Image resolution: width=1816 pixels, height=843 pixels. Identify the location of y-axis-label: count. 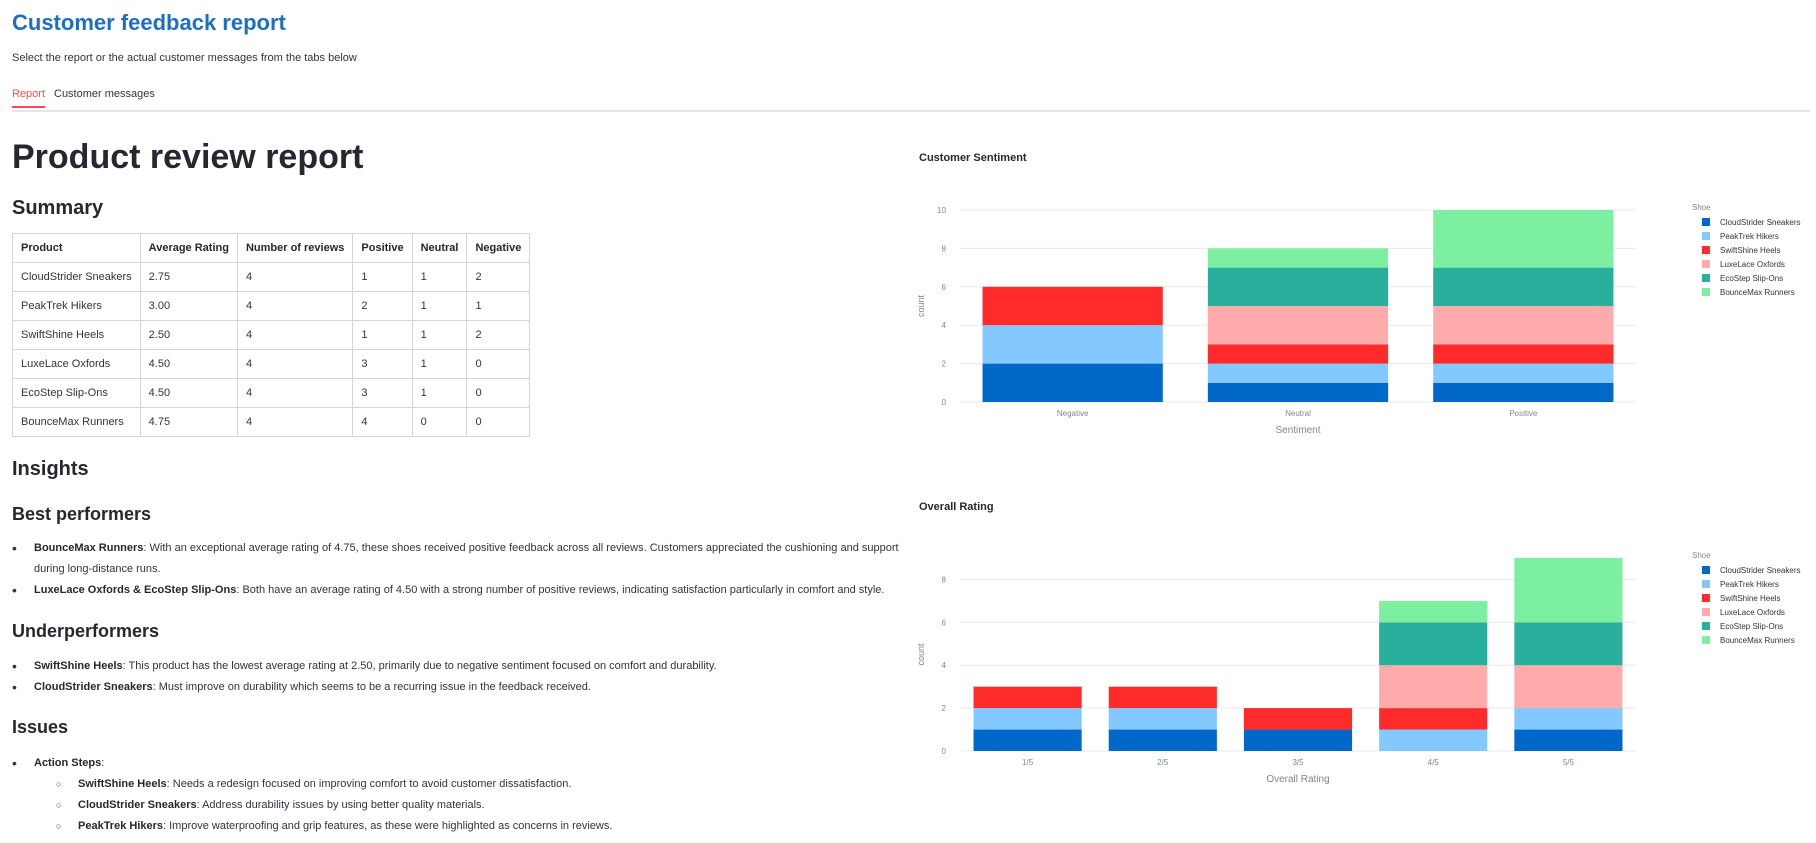
(921, 305).